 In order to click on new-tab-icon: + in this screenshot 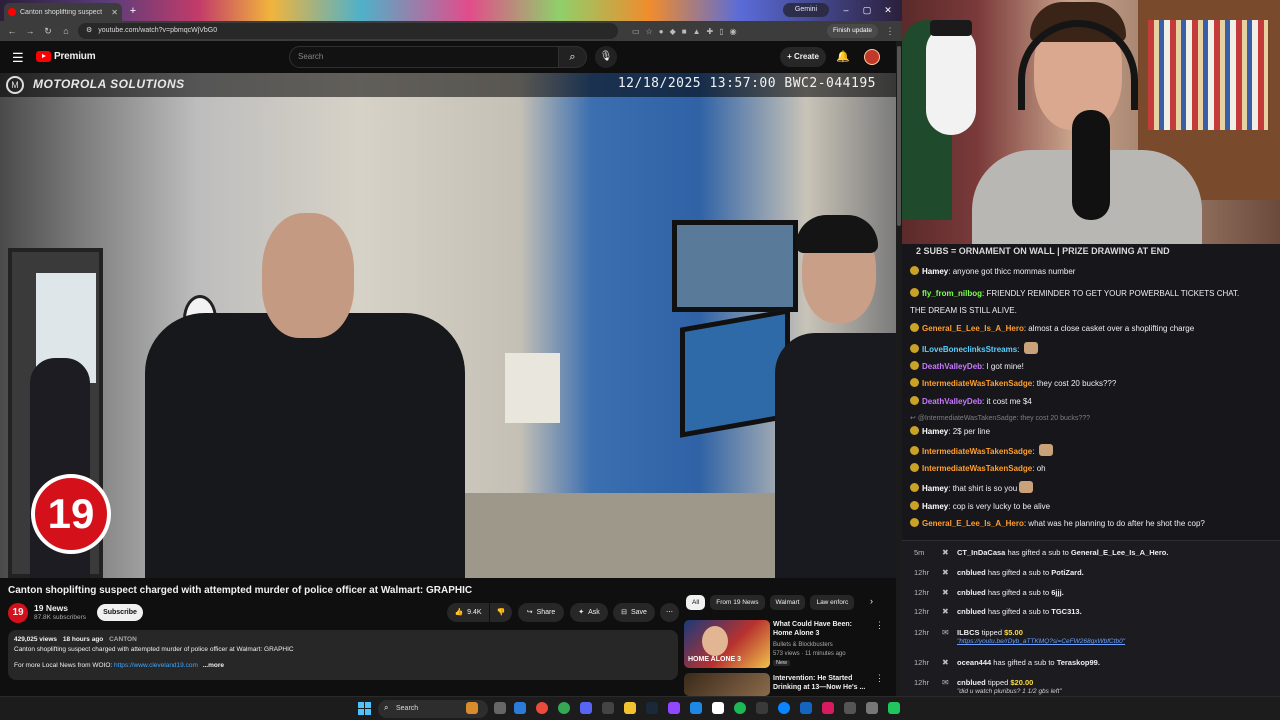, I will do `click(133, 11)`.